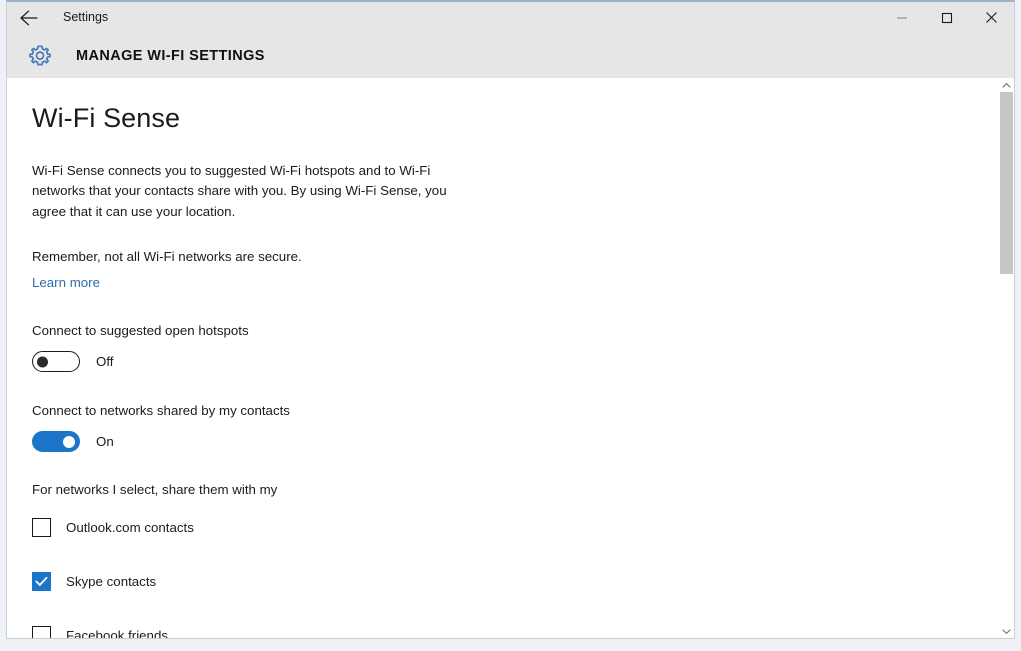  I want to click on chevron-down-icon, so click(1006, 631).